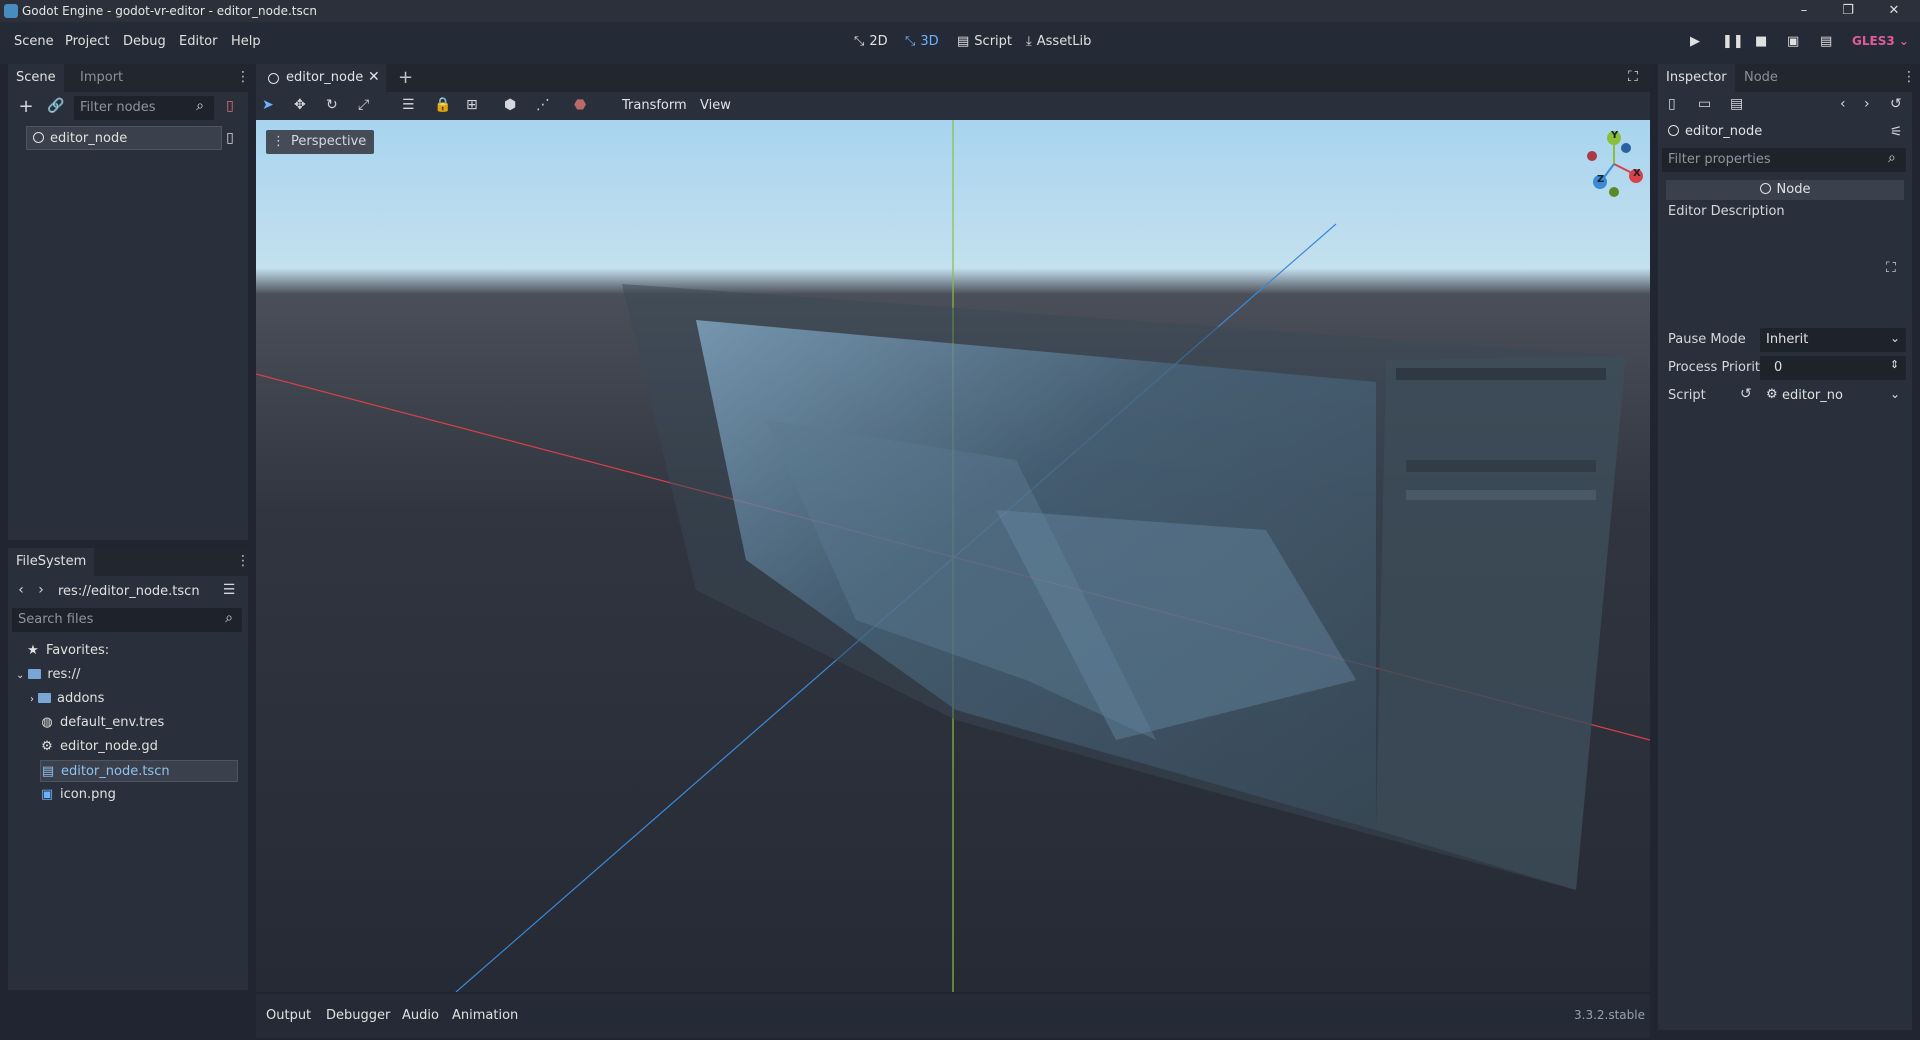  I want to click on fs-item-editor-node-tscn: ▤ editor_node.tscn, so click(139, 771).